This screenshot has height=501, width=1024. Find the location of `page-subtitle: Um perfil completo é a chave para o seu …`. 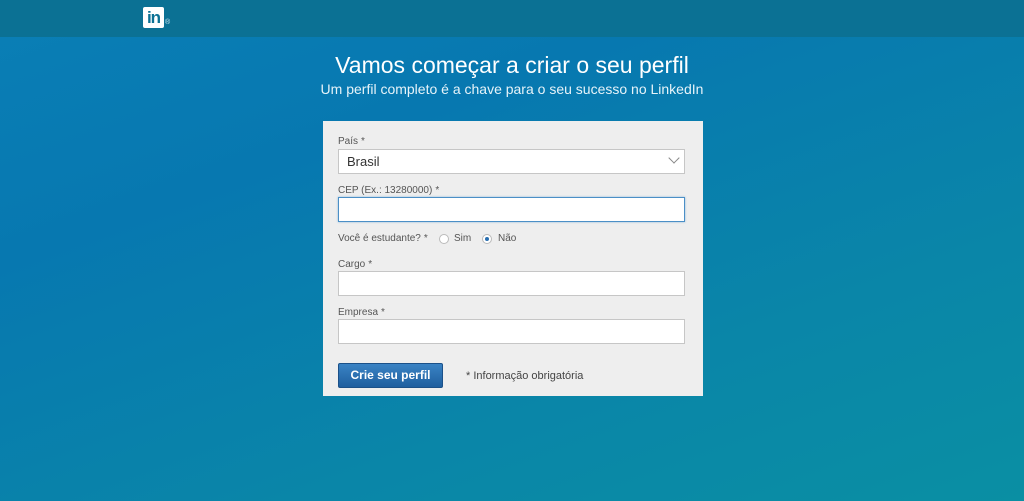

page-subtitle: Um perfil completo é a chave para o seu … is located at coordinates (512, 89).